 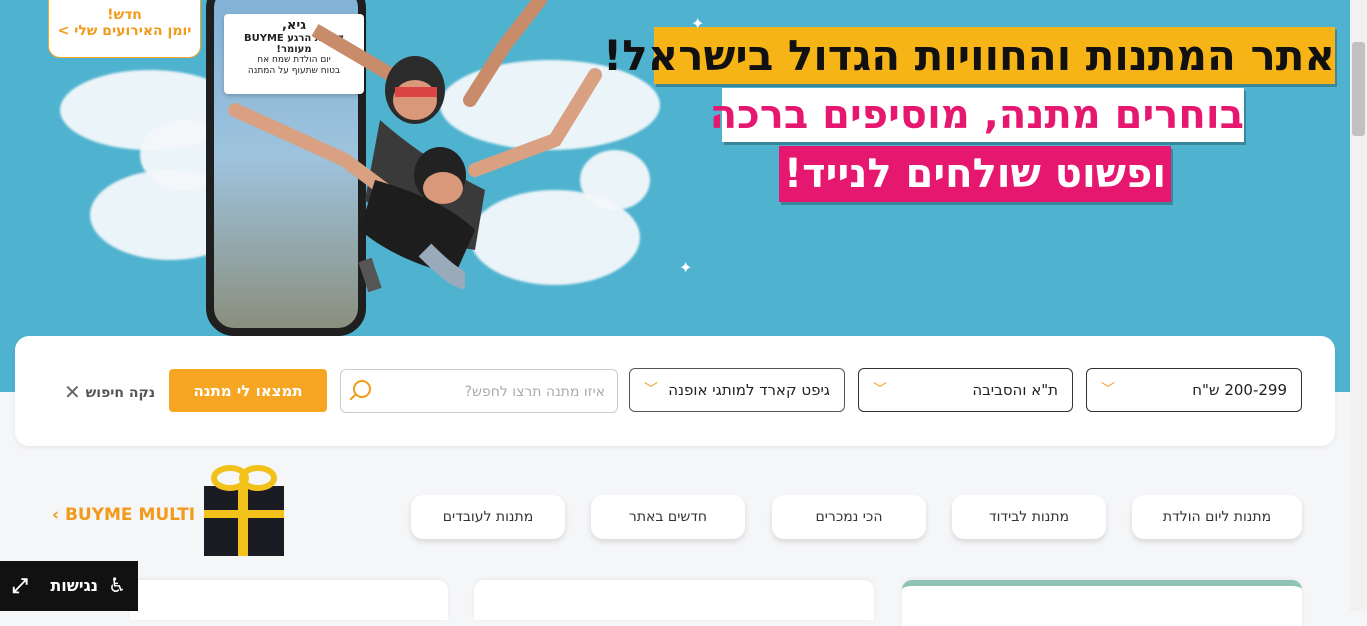 What do you see at coordinates (415, 146) in the screenshot?
I see `skydivers-illustration` at bounding box center [415, 146].